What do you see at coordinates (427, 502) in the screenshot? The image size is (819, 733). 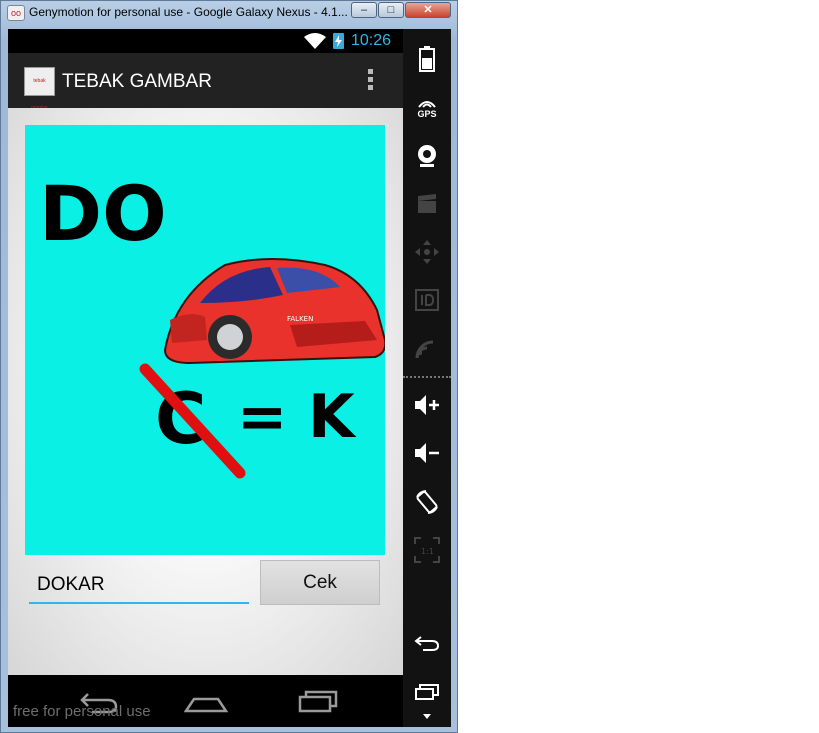 I see `rotate-icon` at bounding box center [427, 502].